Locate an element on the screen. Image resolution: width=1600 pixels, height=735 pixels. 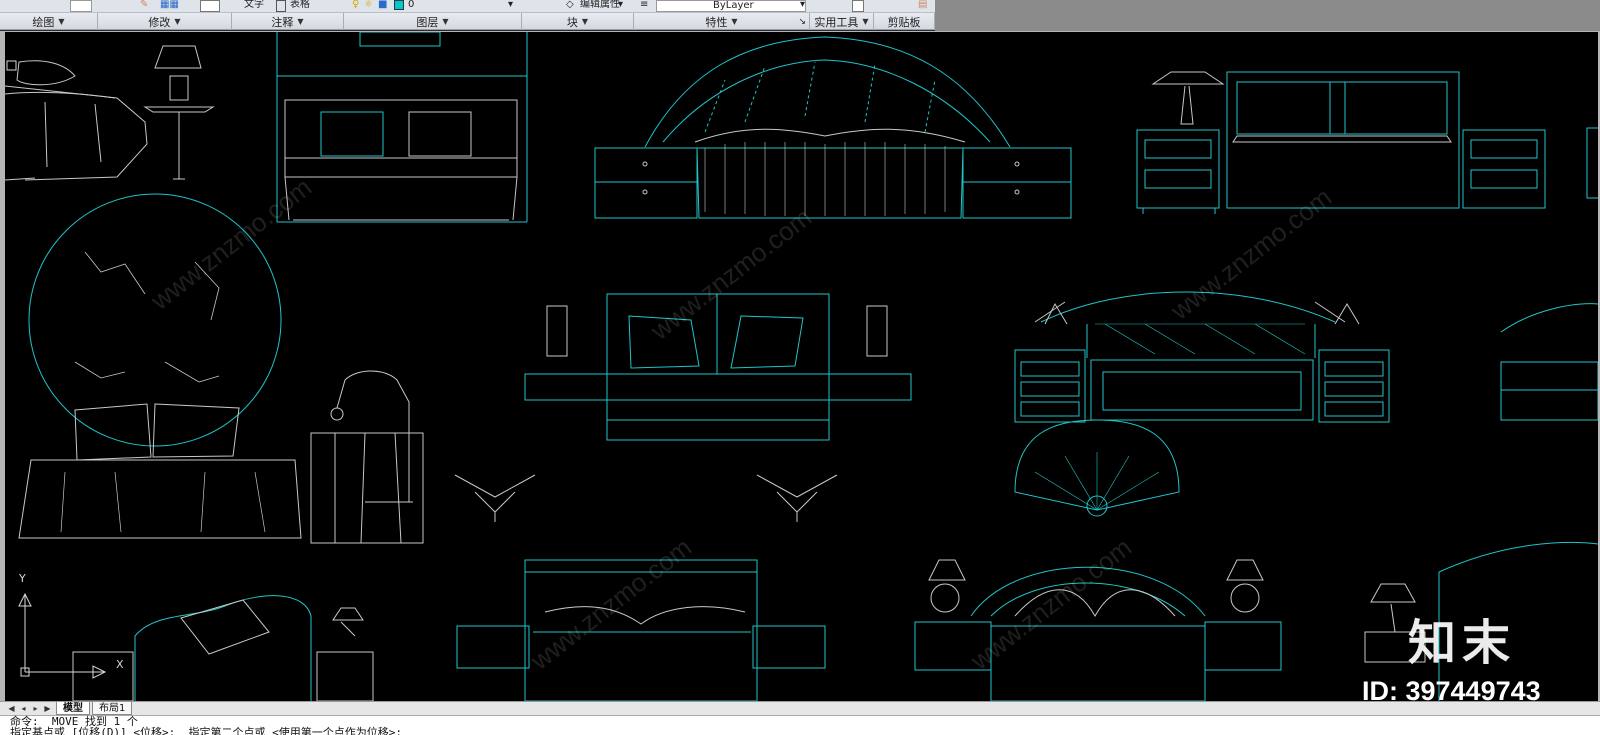
round-headboard-bed-block is located at coordinates (160, 366).